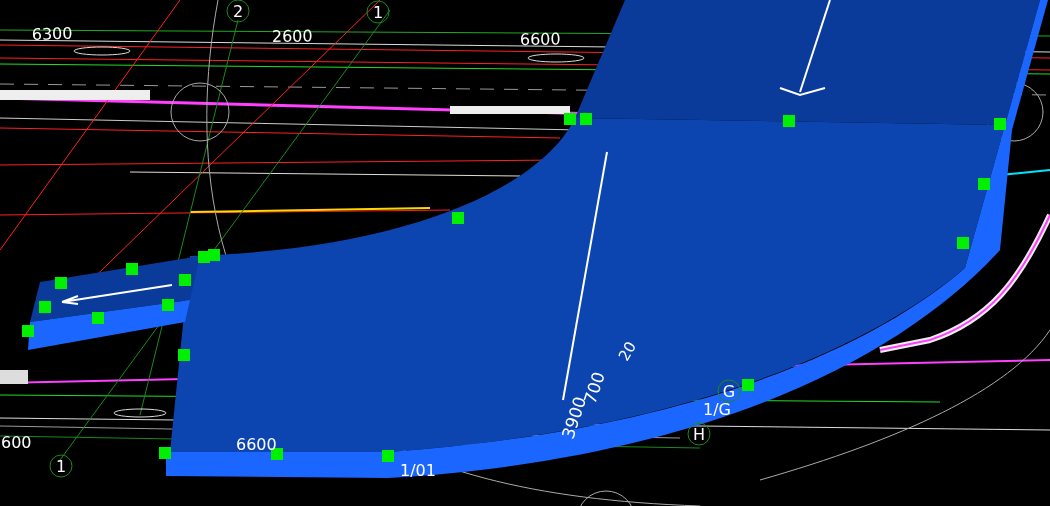  Describe the element at coordinates (627, 351) in the screenshot. I see `dimension-text: 20` at that location.